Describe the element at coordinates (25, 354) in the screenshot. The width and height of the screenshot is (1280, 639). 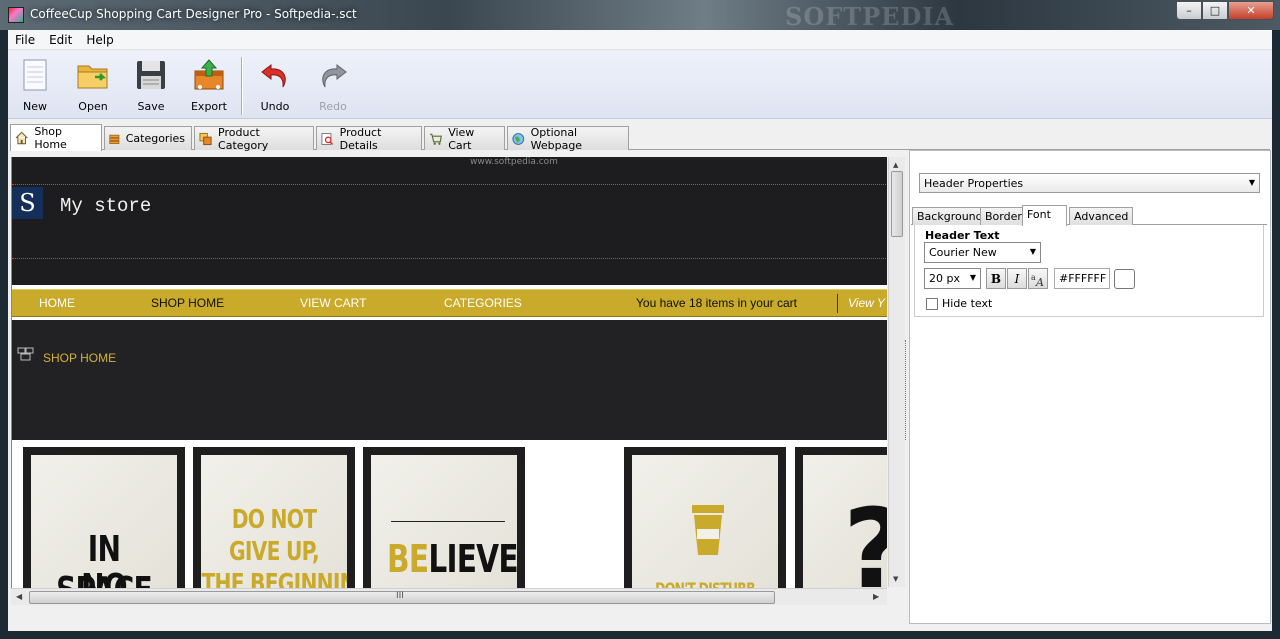
I see `boxes-icon` at that location.